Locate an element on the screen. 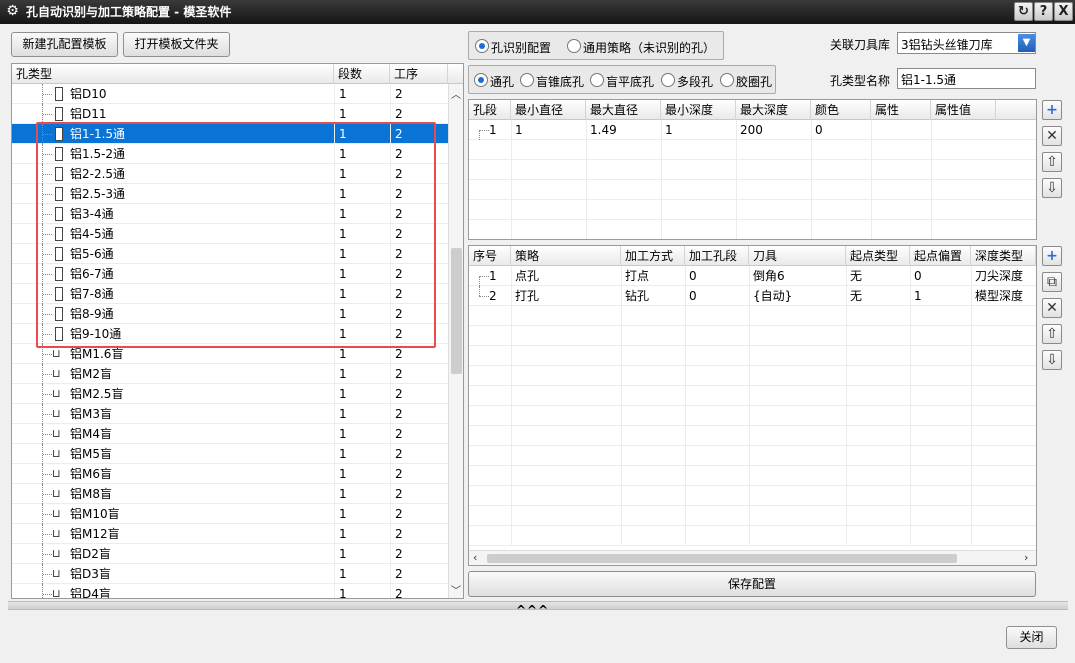 This screenshot has height=663, width=1075. radio-hole-recognition is located at coordinates (482, 46).